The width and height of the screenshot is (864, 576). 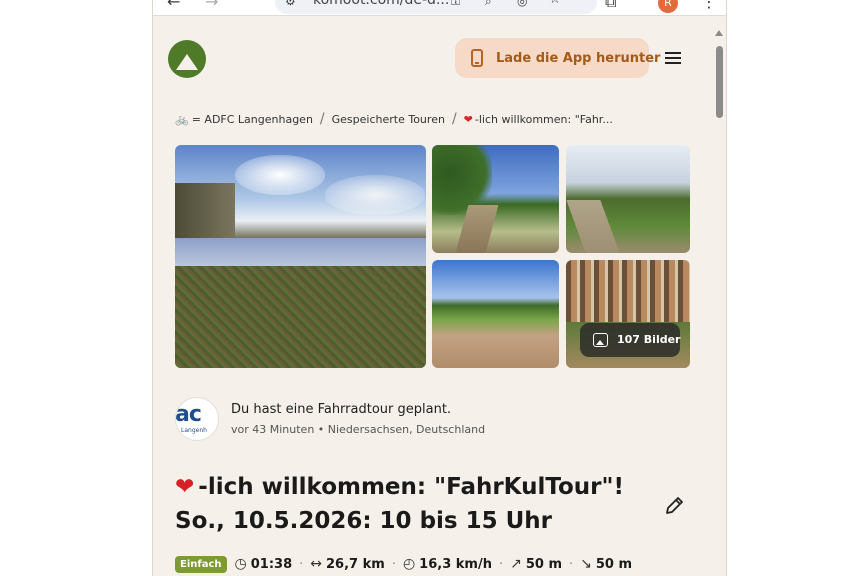 I want to click on scroll-up-arrow-icon, so click(x=719, y=33).